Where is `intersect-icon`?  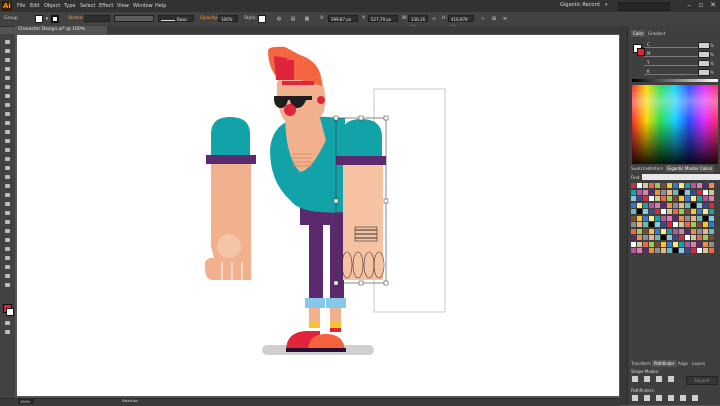 intersect-icon is located at coordinates (659, 379).